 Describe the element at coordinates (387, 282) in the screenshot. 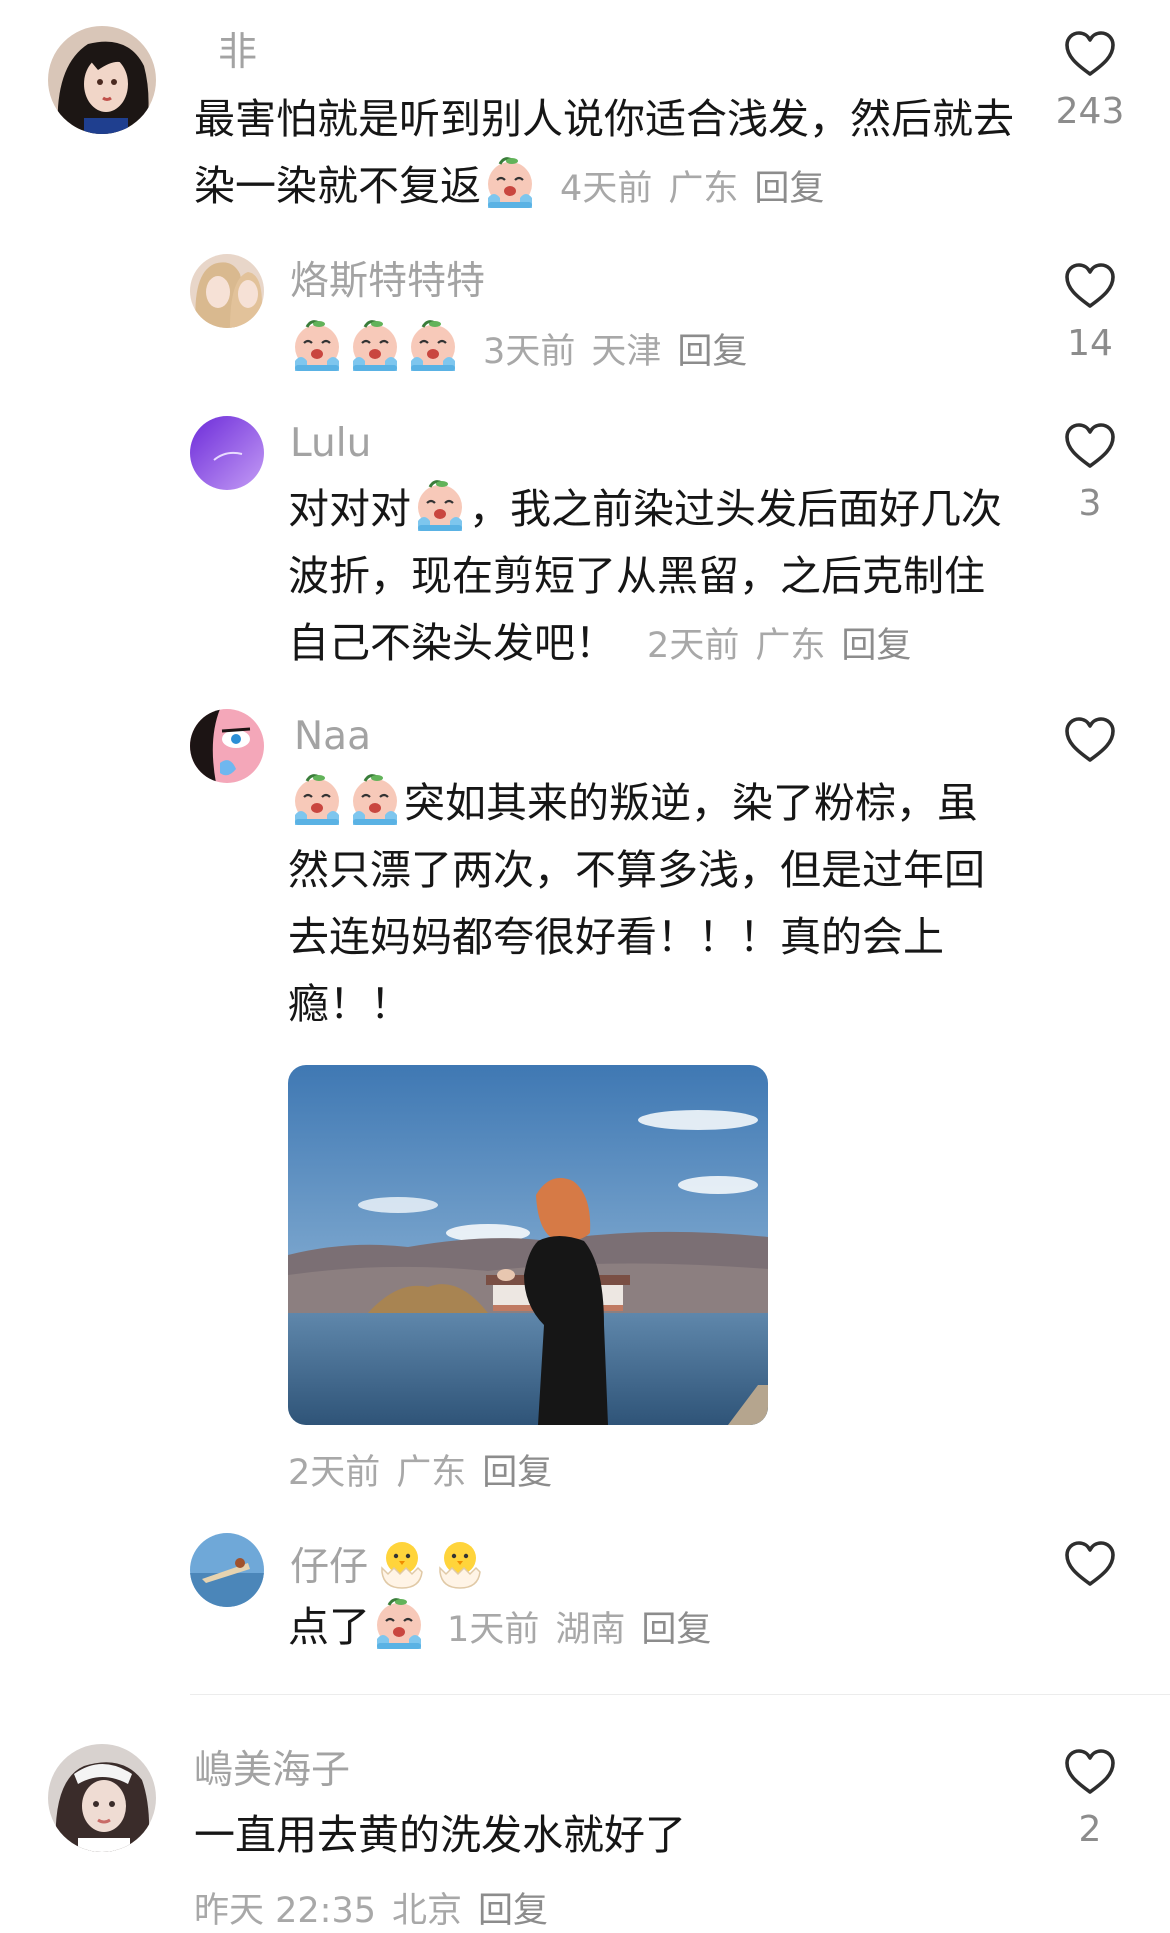

I see `username: 烙斯特特特` at that location.